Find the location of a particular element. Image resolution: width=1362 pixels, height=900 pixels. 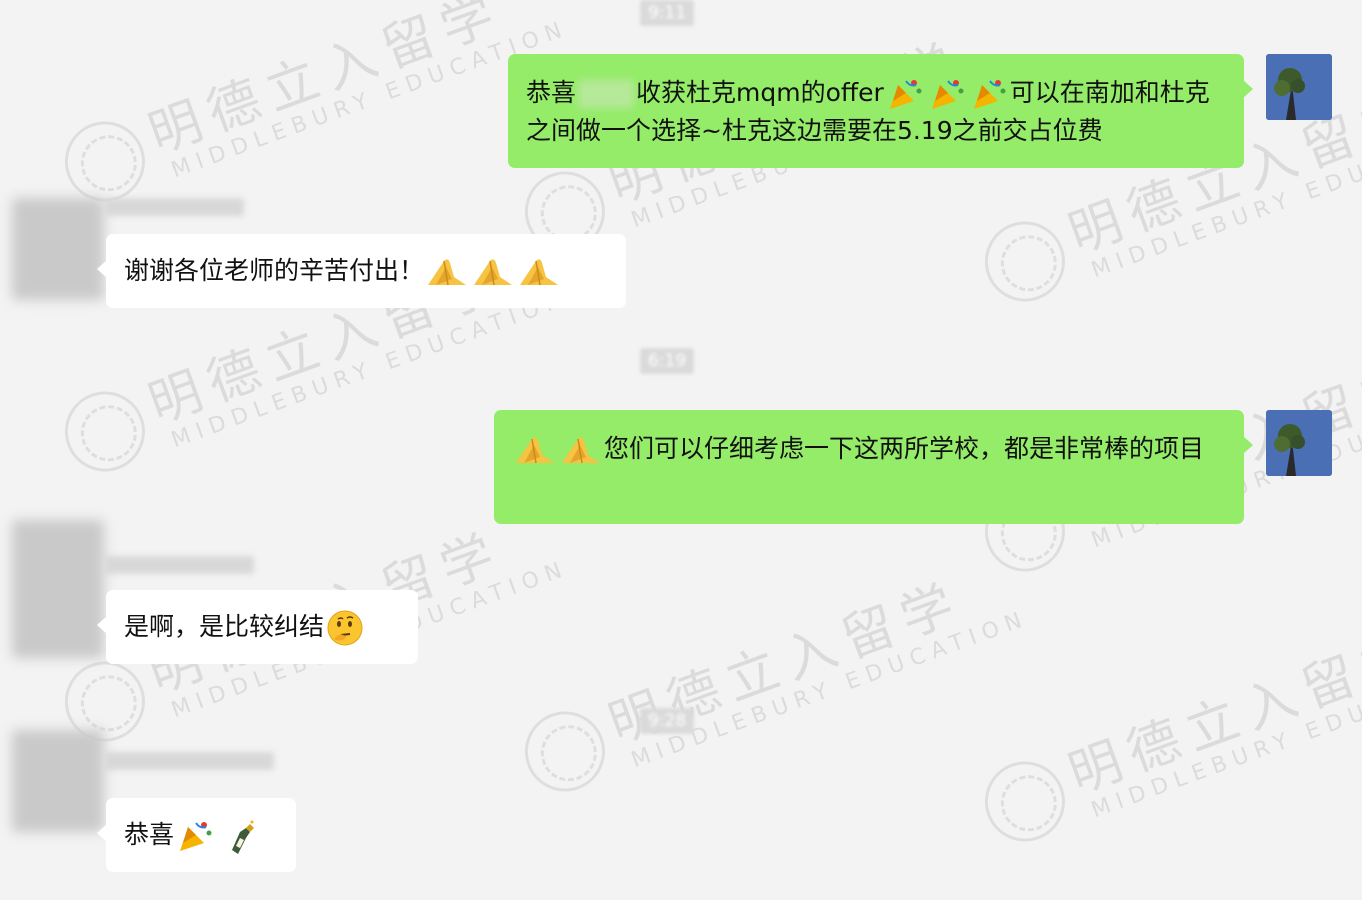

timestamp: 6:19 is located at coordinates (667, 361).